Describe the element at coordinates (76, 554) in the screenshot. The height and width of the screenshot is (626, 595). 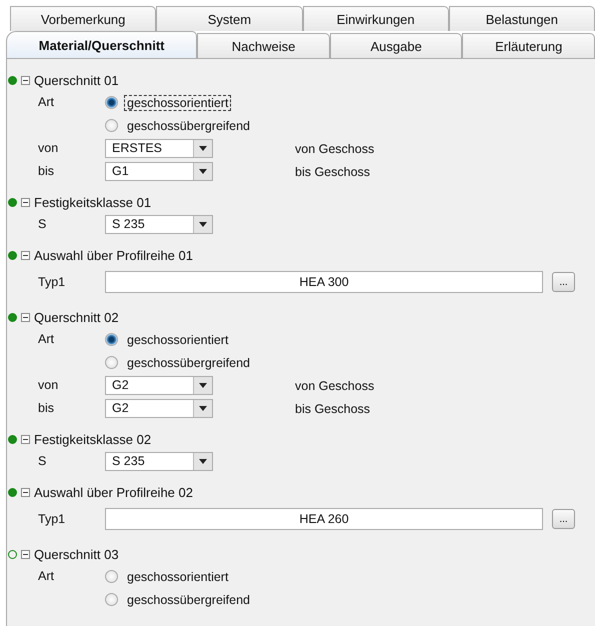
I see `section-title: Querschnitt 03` at that location.